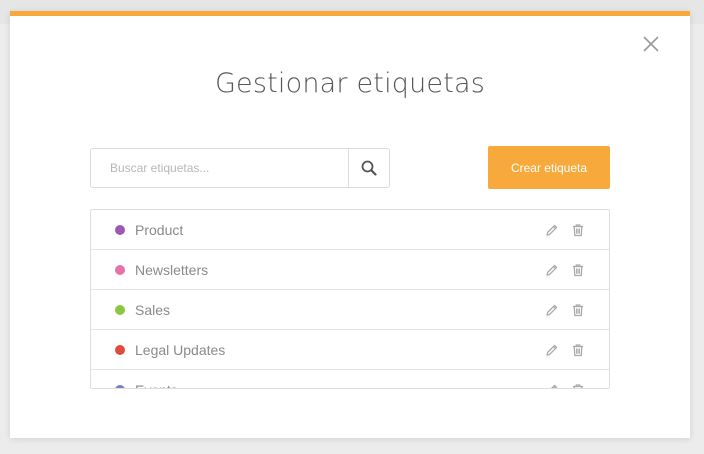  Describe the element at coordinates (159, 229) in the screenshot. I see `tag-label: Product` at that location.